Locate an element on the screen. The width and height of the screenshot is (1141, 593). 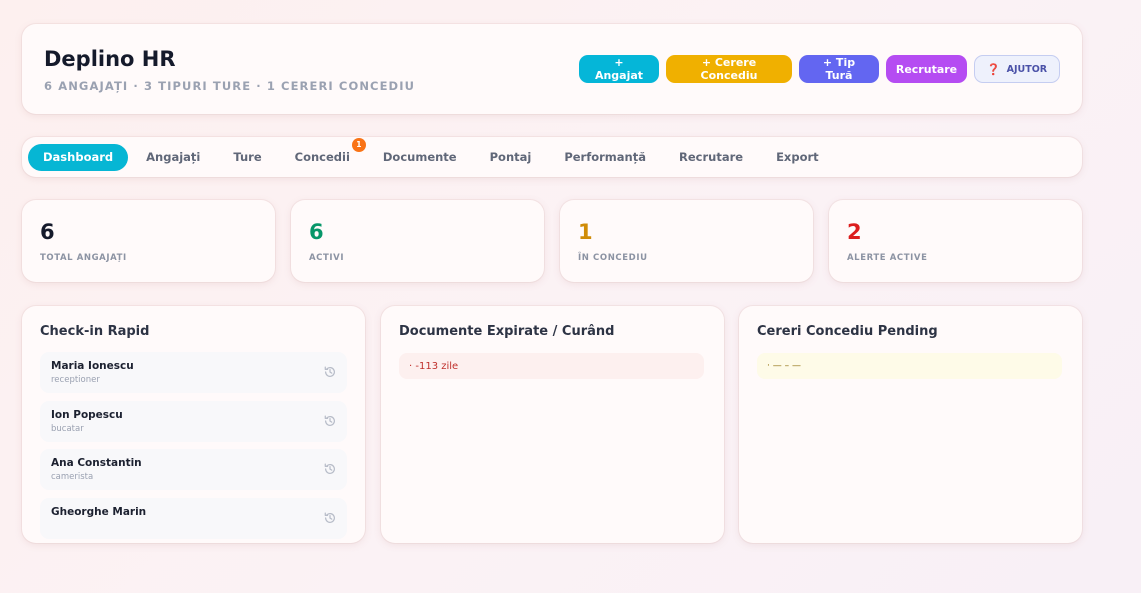
tab-label: Recrutare is located at coordinates (711, 157).